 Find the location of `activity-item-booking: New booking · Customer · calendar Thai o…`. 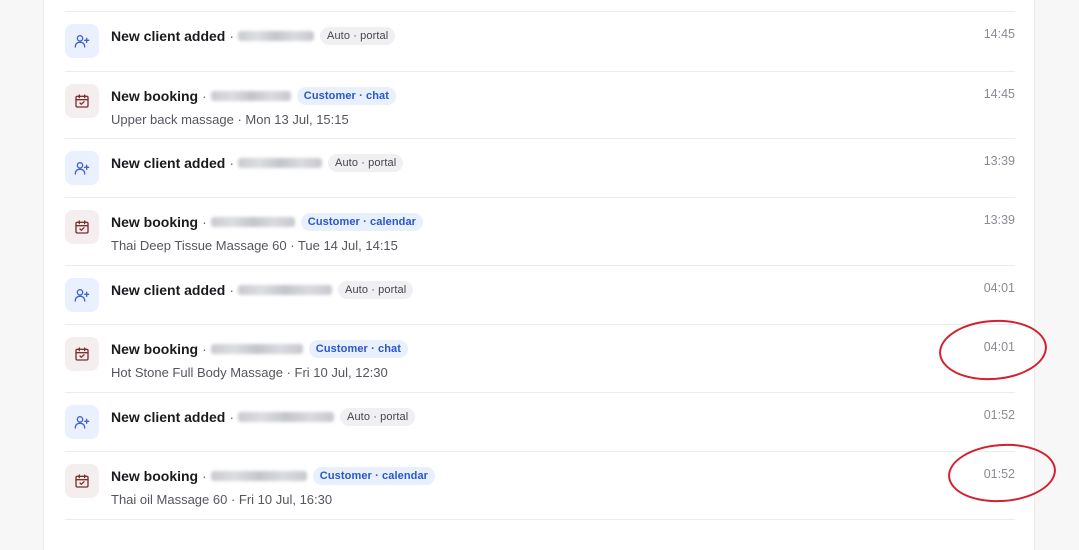

activity-item-booking: New booking · Customer · calendar Thai o… is located at coordinates (540, 485).